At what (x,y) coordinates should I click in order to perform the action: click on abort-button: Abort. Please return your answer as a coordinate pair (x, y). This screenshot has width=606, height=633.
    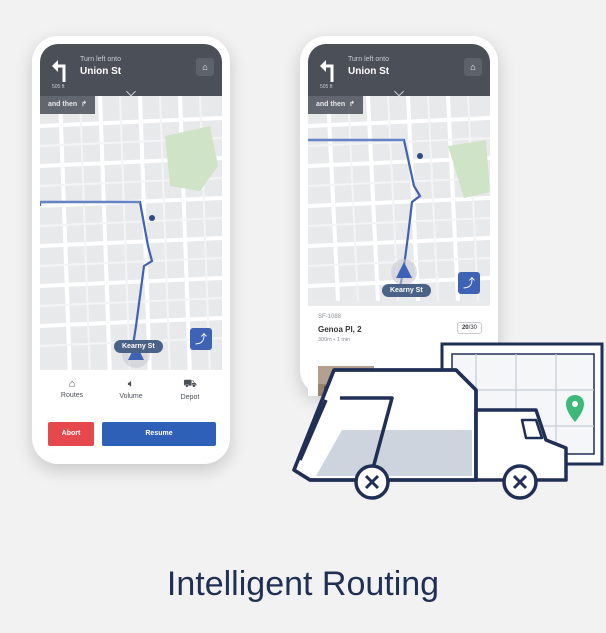
    Looking at the image, I should click on (71, 434).